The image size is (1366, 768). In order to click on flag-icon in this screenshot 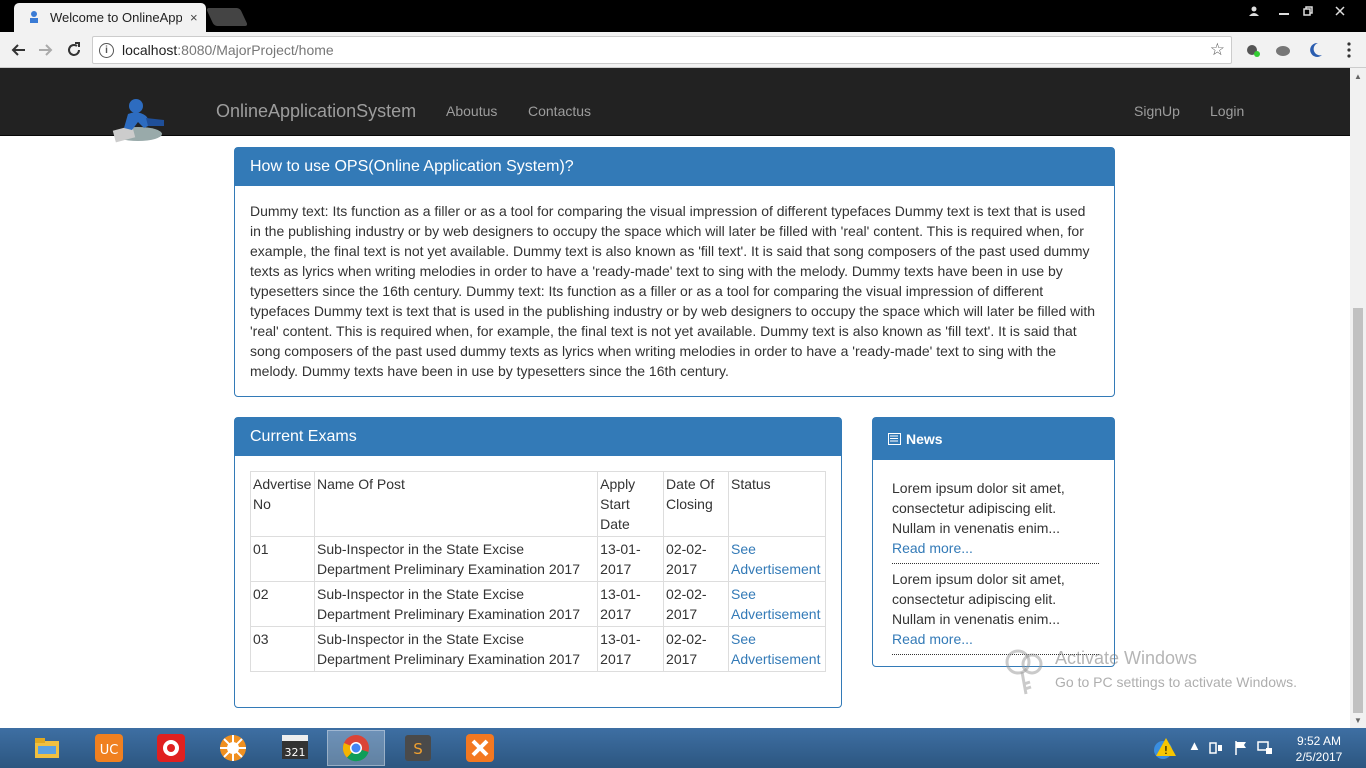, I will do `click(1241, 748)`.